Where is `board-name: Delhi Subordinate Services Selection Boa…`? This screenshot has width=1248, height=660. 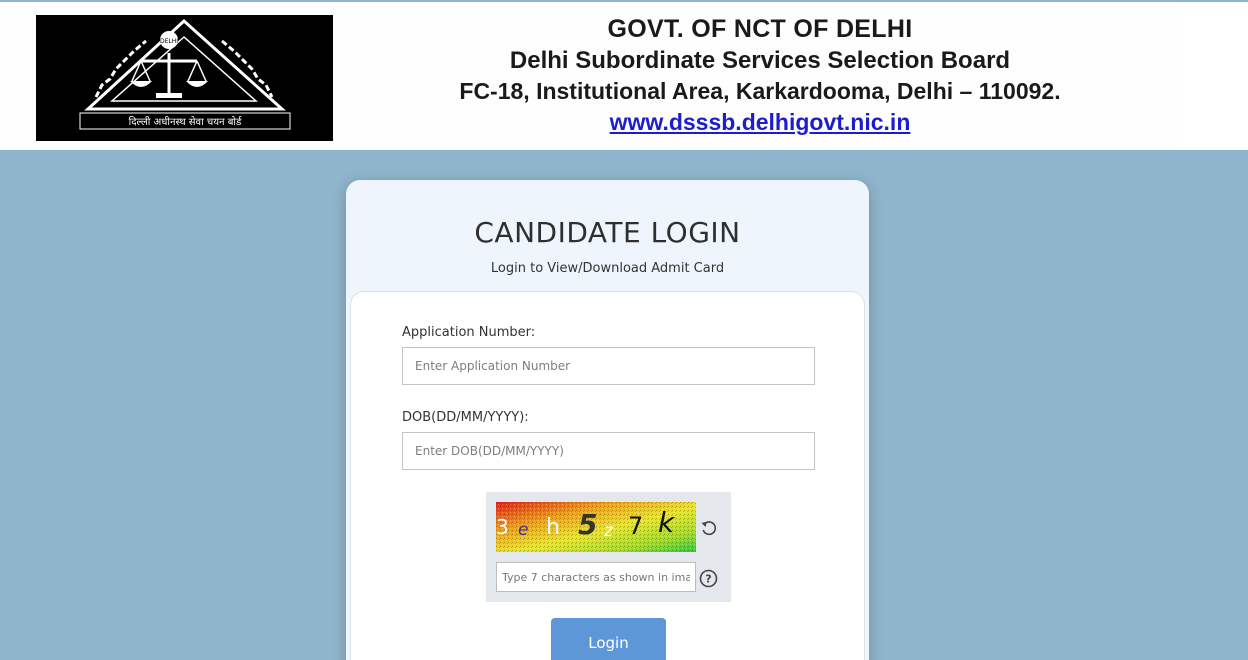
board-name: Delhi Subordinate Services Selection Boa… is located at coordinates (760, 60).